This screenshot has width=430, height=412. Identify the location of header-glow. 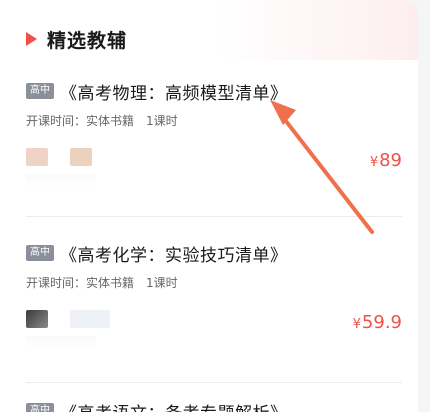
(318, 30).